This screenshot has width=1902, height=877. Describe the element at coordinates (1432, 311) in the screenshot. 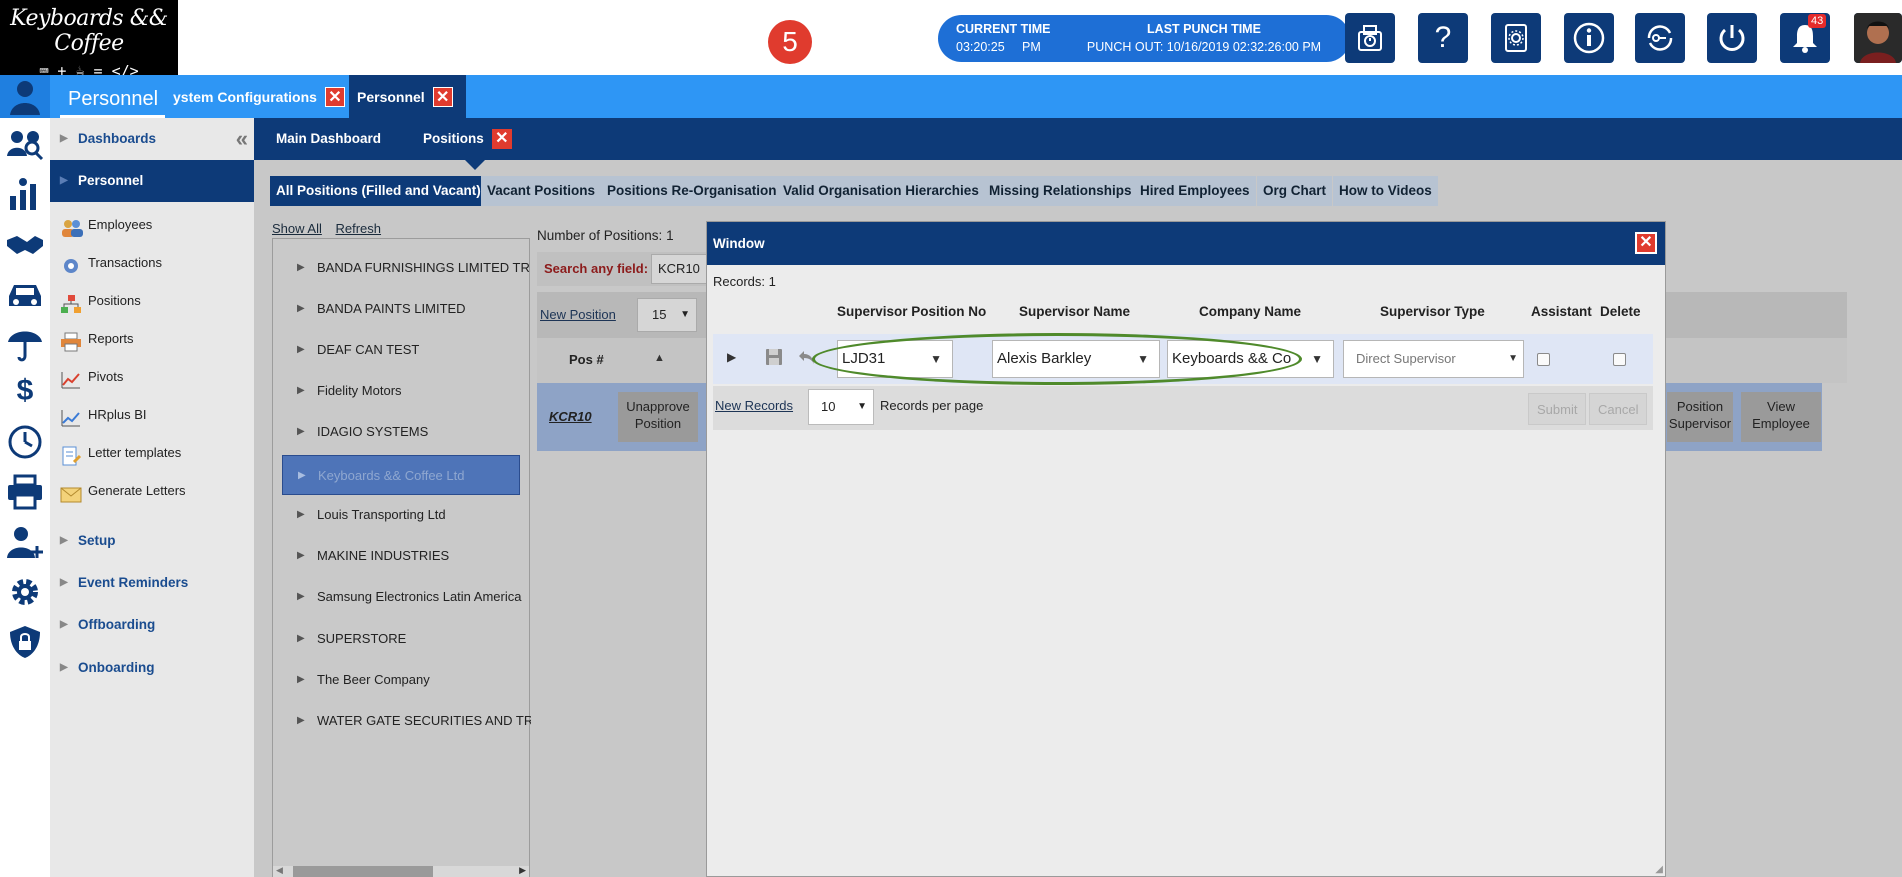

I see `col-supervisor-type: Supervisor Type` at that location.